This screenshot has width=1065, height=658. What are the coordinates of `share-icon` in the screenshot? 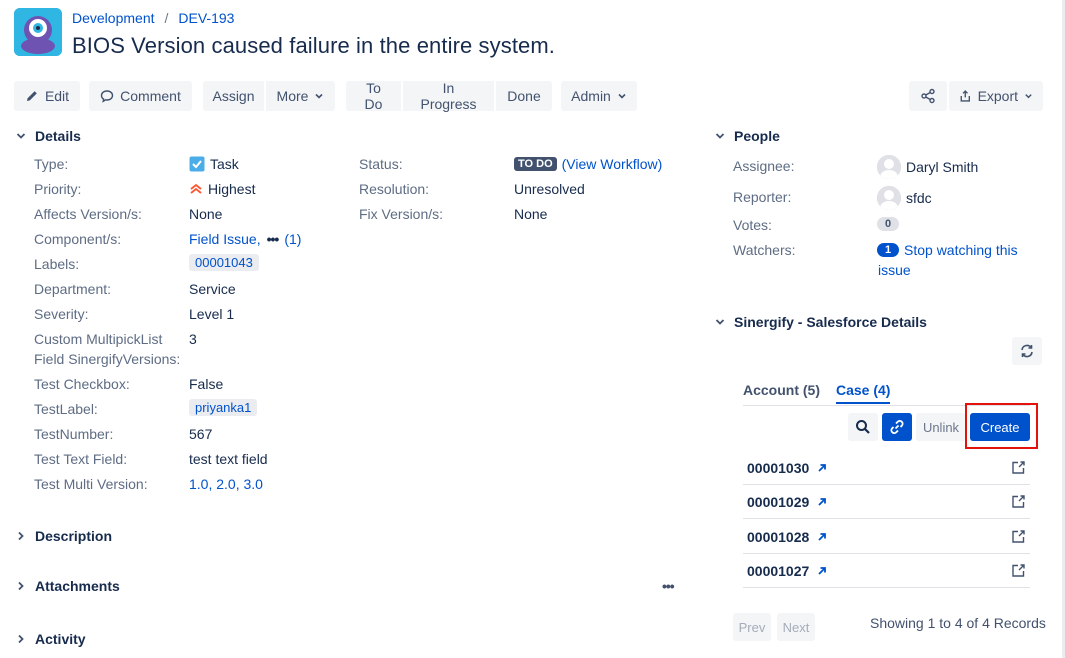 It's located at (928, 96).